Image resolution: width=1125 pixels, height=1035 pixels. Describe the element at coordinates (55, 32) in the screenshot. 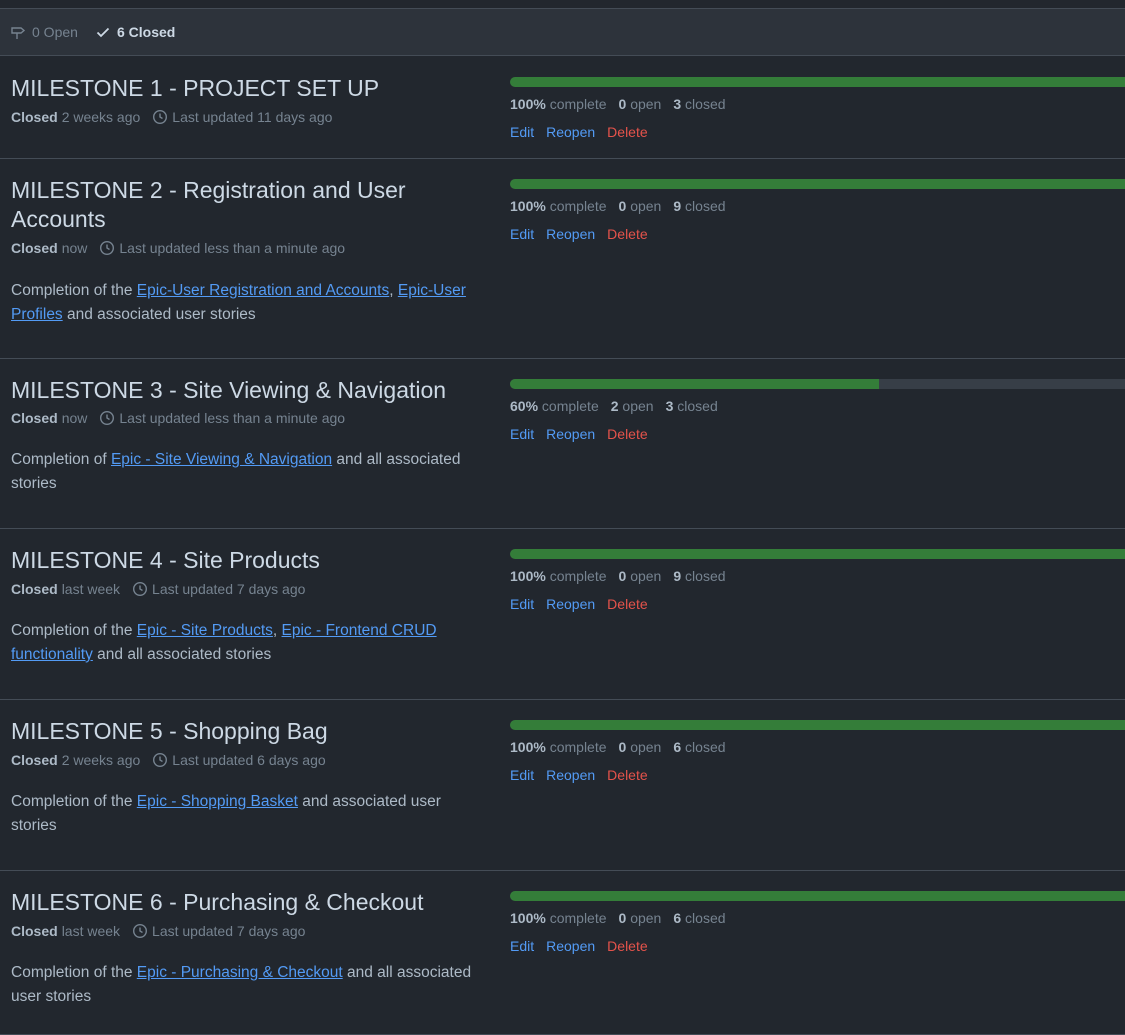

I see `filter-open-label: 0 Open` at that location.